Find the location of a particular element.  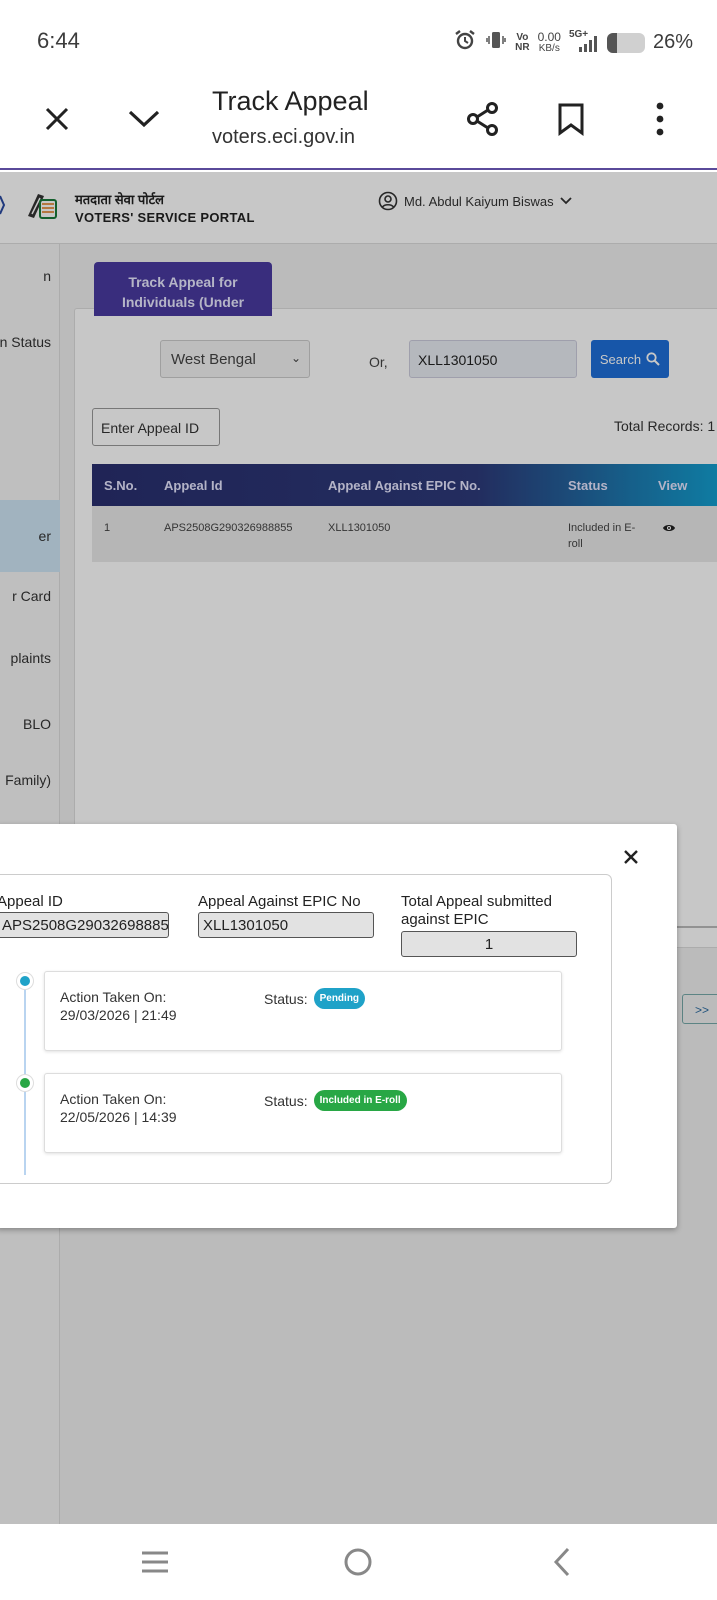

chevron-down-icon is located at coordinates (144, 119).